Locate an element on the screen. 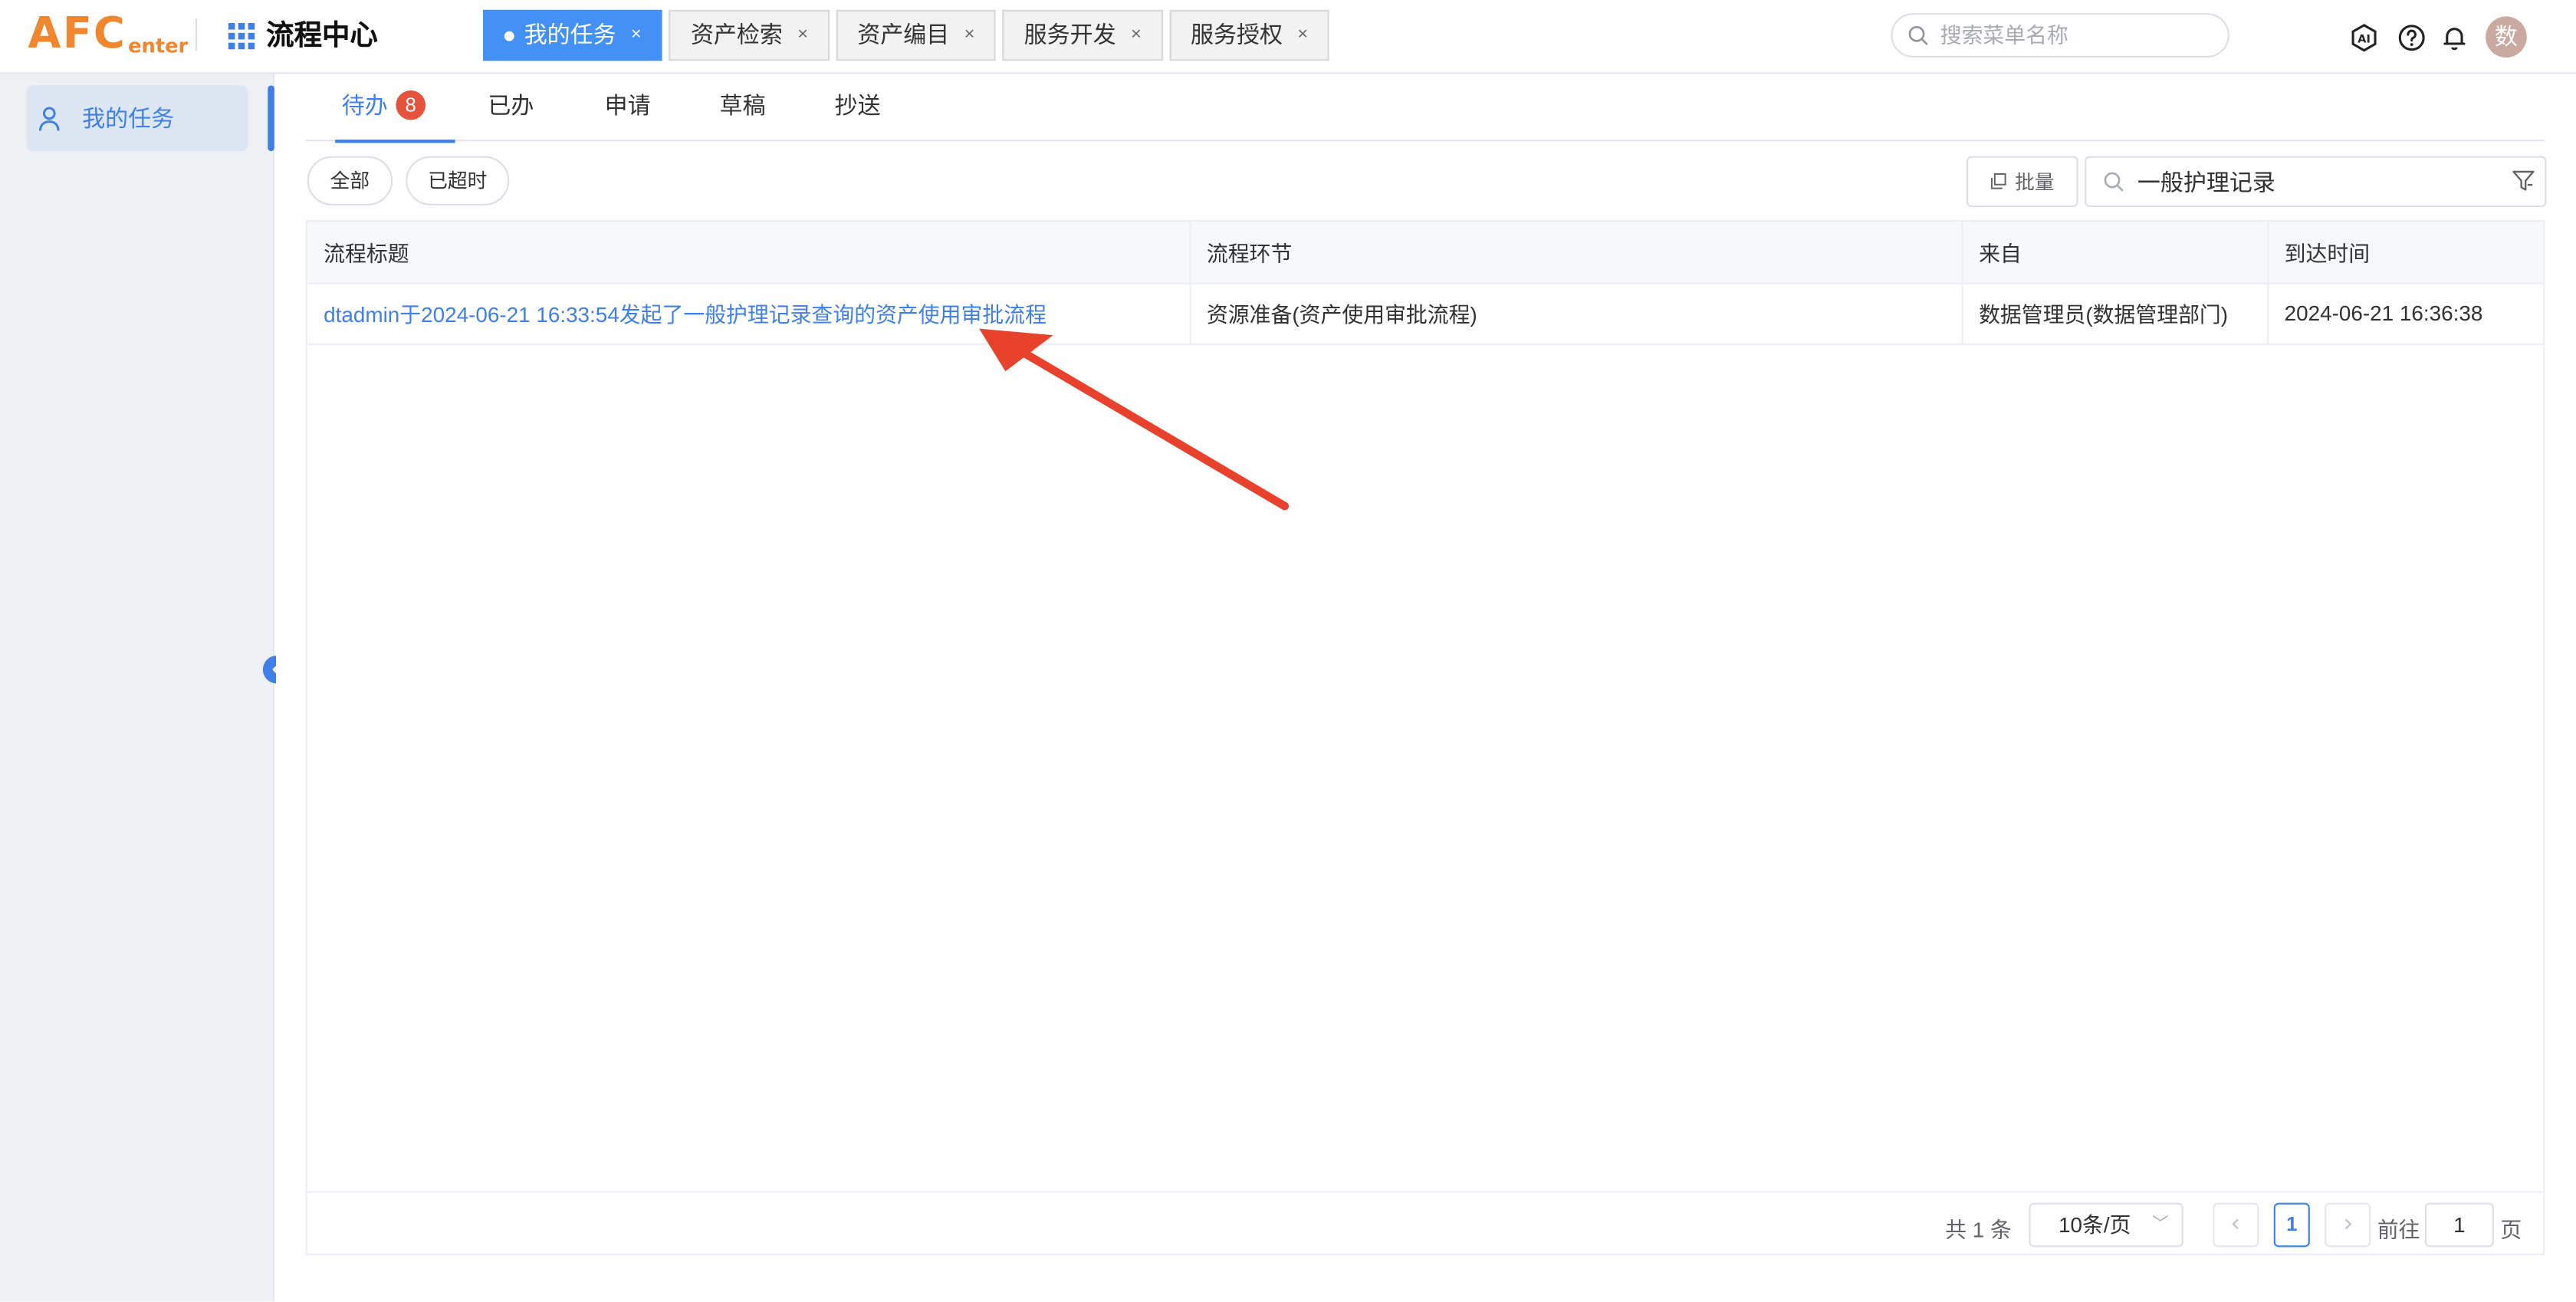 The image size is (2576, 1302). page-tabs: 我的任务 × 资产检索 × 资产编目 × 服务开发 × 服务授权 × is located at coordinates (910, 35).